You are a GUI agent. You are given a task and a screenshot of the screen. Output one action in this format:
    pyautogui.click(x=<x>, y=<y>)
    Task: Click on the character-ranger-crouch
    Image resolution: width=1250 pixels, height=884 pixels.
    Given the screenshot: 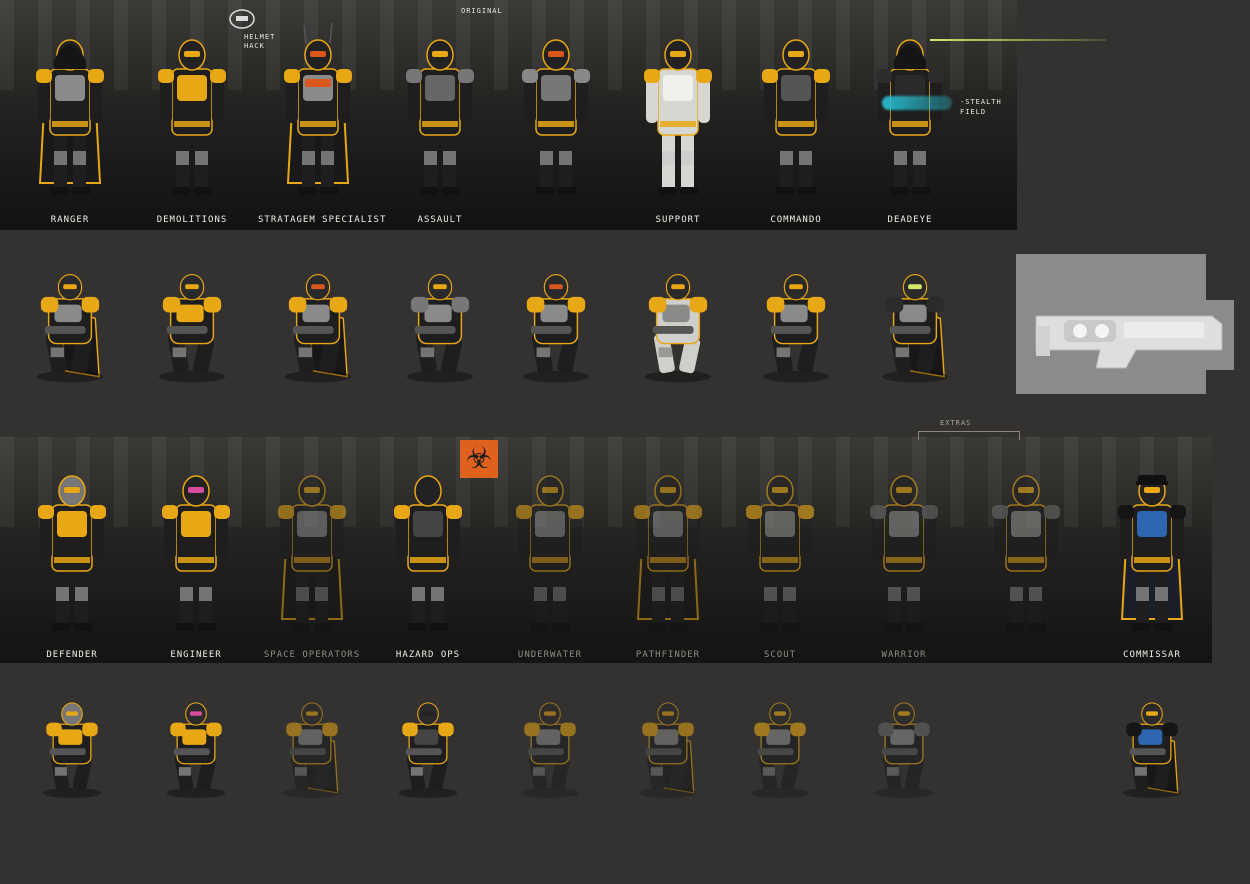 What is the action you would take?
    pyautogui.click(x=70, y=345)
    